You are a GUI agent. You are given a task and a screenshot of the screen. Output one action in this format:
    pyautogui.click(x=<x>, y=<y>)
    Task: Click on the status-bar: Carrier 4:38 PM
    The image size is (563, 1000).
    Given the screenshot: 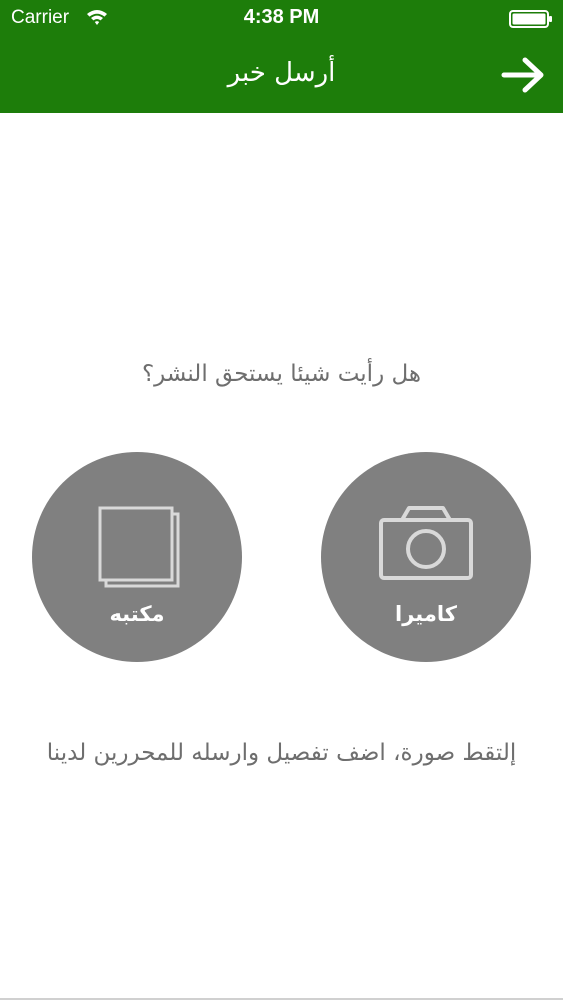 What is the action you would take?
    pyautogui.click(x=281, y=18)
    